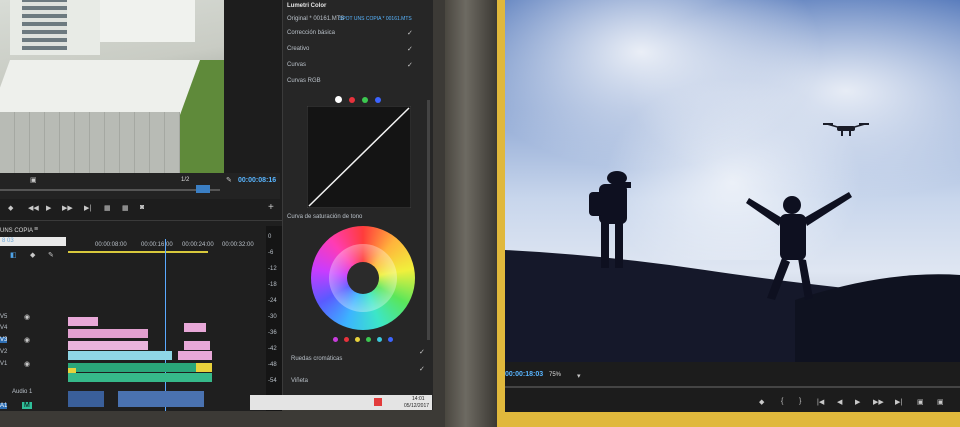 Image resolution: width=960 pixels, height=427 pixels. I want to click on extract-icon: ▣, so click(940, 402).